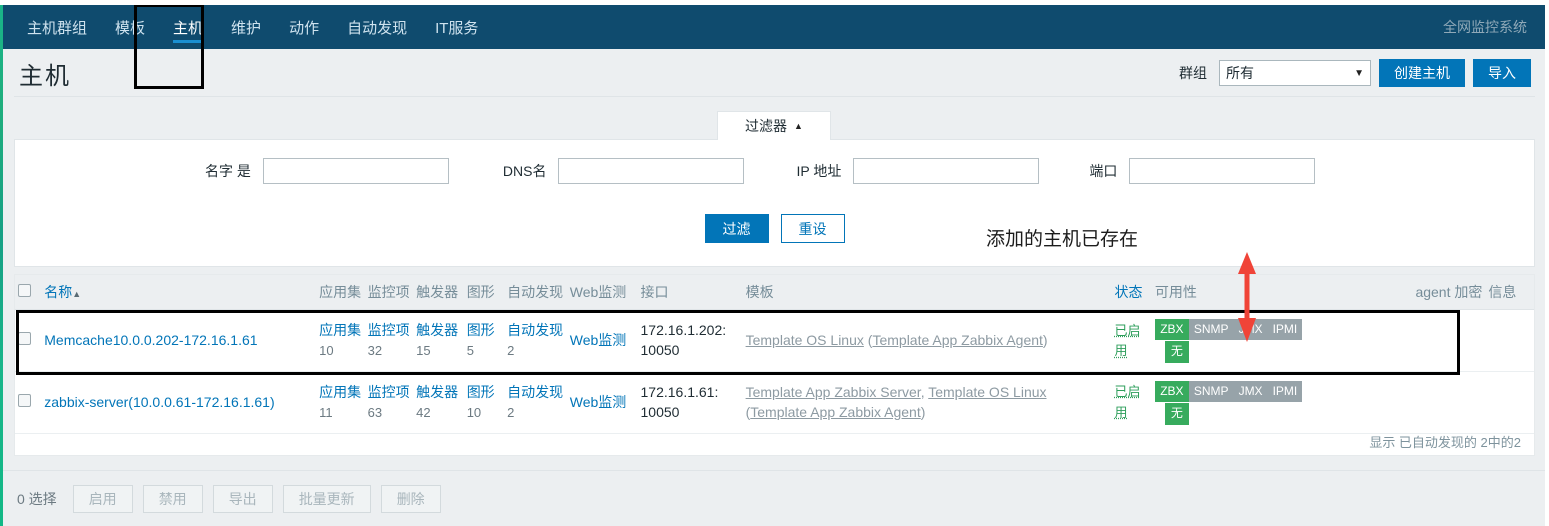 The width and height of the screenshot is (1549, 526). I want to click on items-count: 32, so click(375, 351).